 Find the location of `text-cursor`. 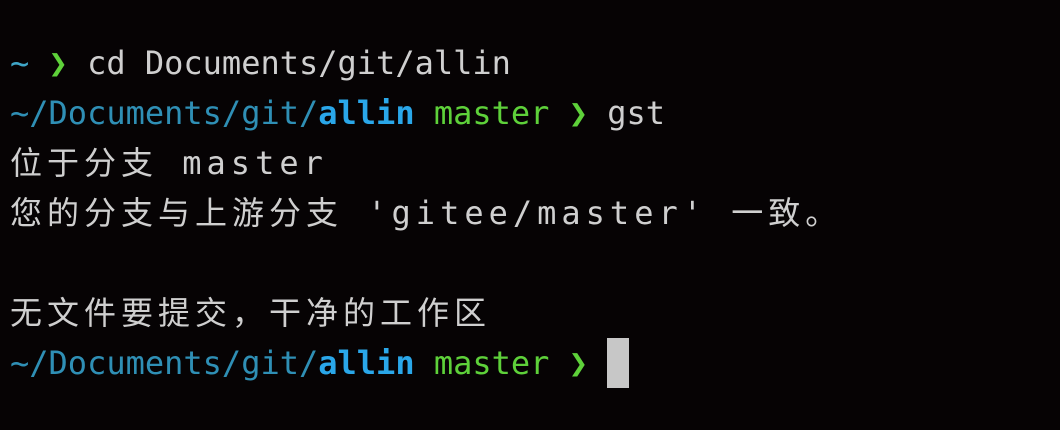

text-cursor is located at coordinates (618, 363).